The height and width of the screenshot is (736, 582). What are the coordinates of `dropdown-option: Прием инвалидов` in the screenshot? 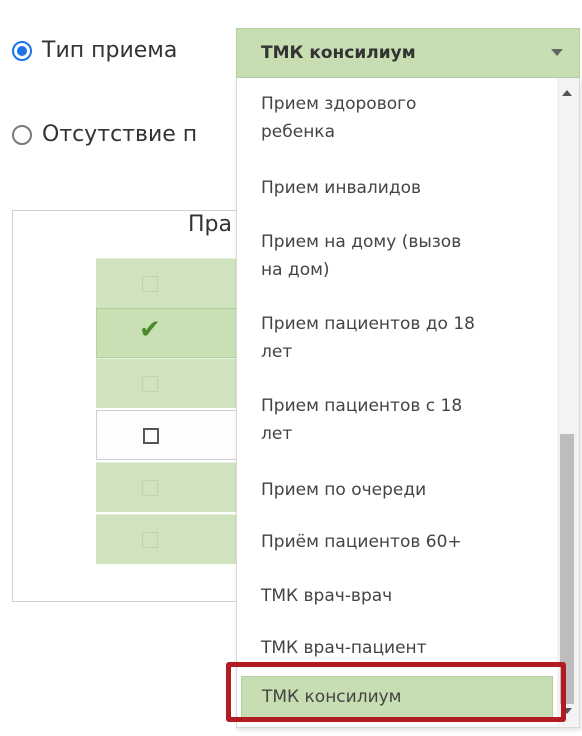 It's located at (397, 188).